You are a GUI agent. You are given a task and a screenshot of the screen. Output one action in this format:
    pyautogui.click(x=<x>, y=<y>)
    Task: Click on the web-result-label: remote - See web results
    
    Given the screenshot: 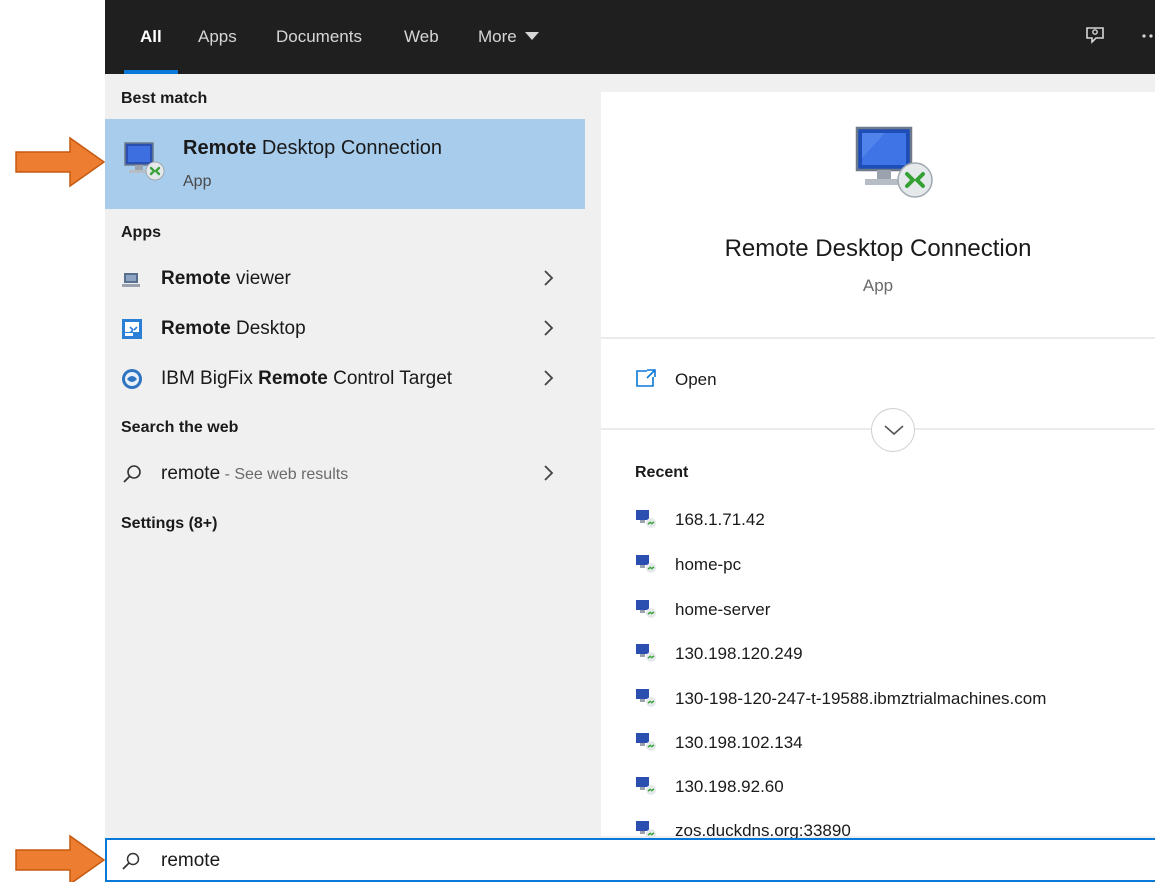 What is the action you would take?
    pyautogui.click(x=255, y=473)
    